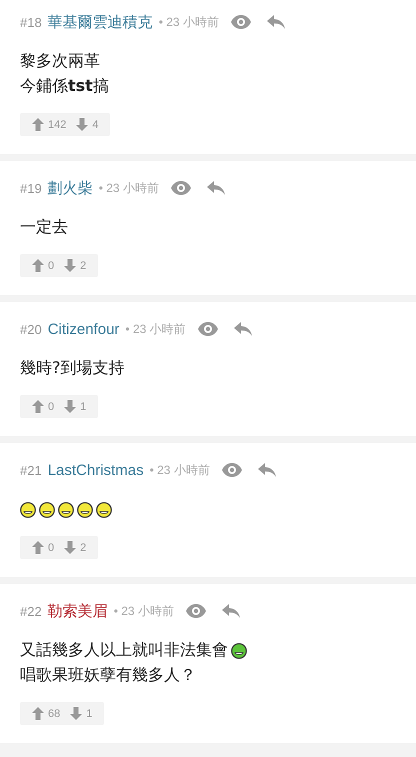 Image resolution: width=416 pixels, height=757 pixels. I want to click on comment-number: #22, so click(31, 611).